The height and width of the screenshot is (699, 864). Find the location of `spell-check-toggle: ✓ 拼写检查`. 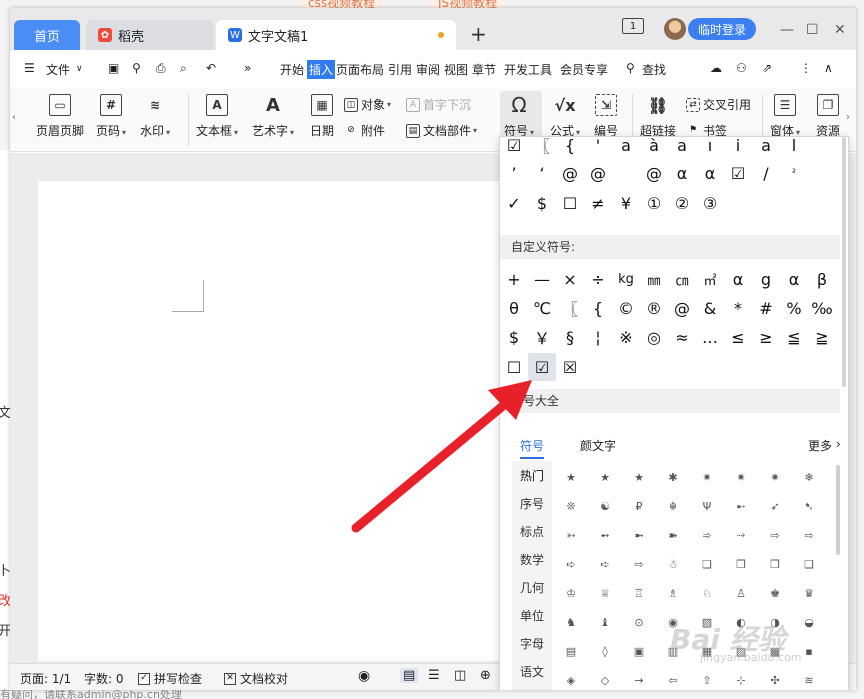

spell-check-toggle: ✓ 拼写检查 is located at coordinates (170, 678).